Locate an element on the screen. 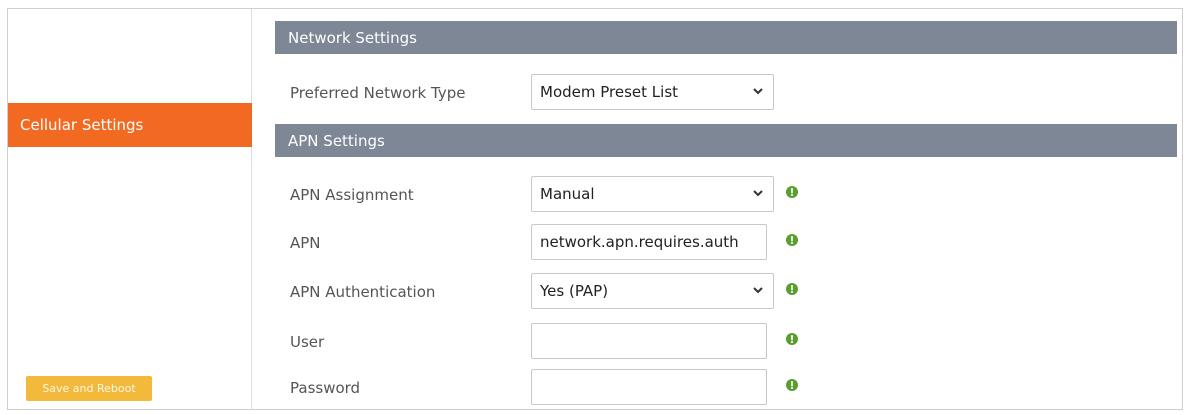 This screenshot has width=1190, height=415. apn-input: network.apn.requires.auth is located at coordinates (649, 242).